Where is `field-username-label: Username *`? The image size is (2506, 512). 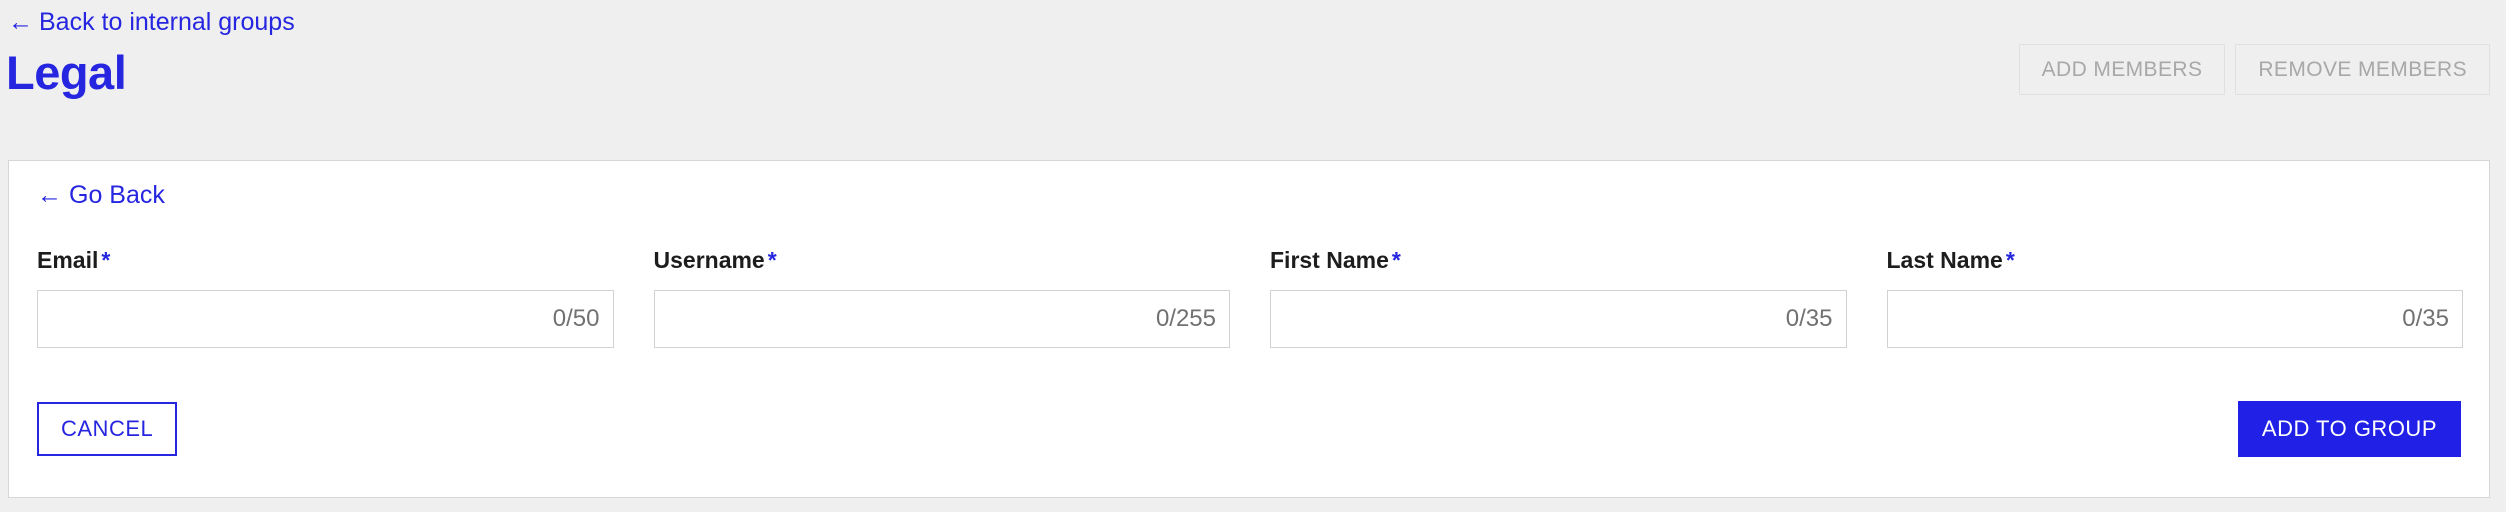
field-username-label: Username * is located at coordinates (942, 260).